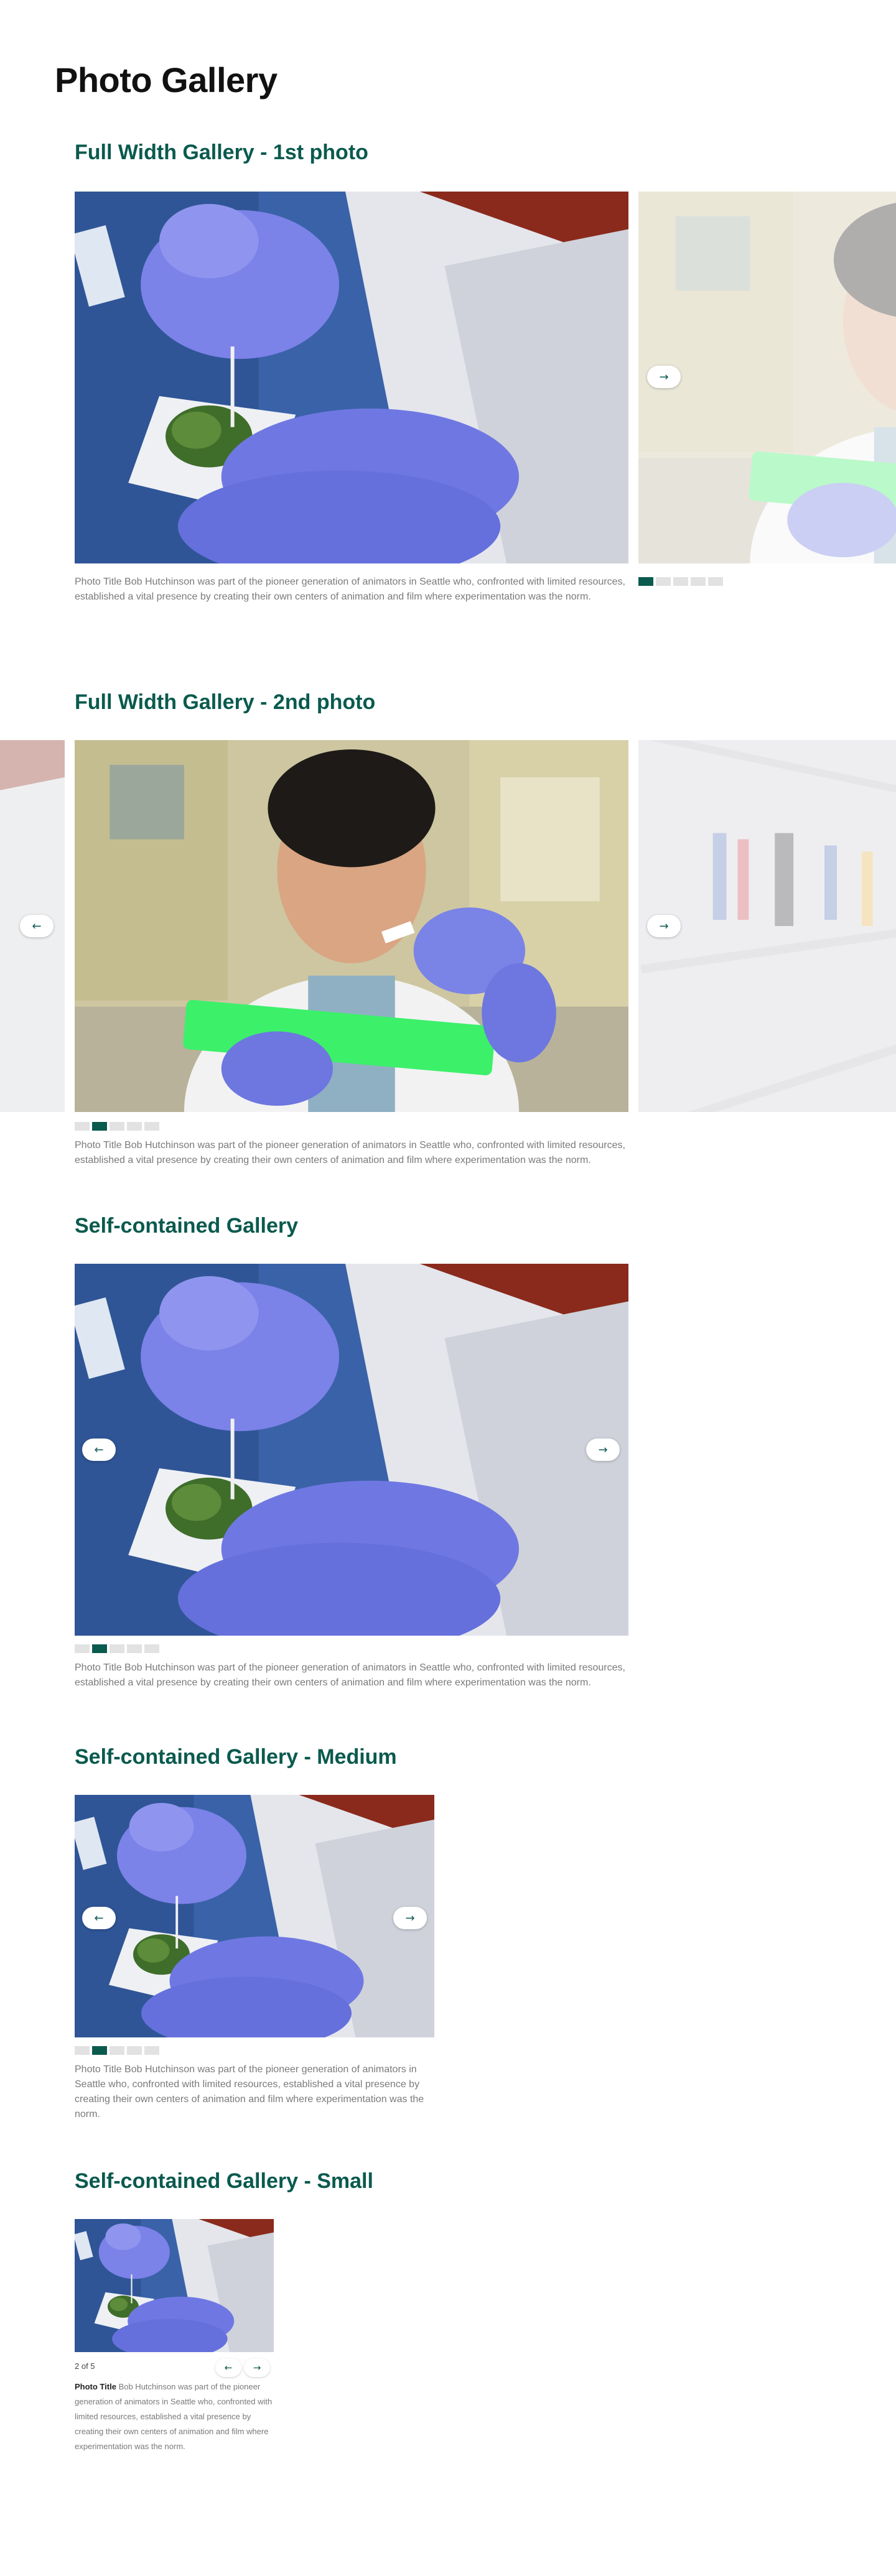  What do you see at coordinates (224, 2181) in the screenshot?
I see `section-title-small: Self-contained Gallery - Small` at bounding box center [224, 2181].